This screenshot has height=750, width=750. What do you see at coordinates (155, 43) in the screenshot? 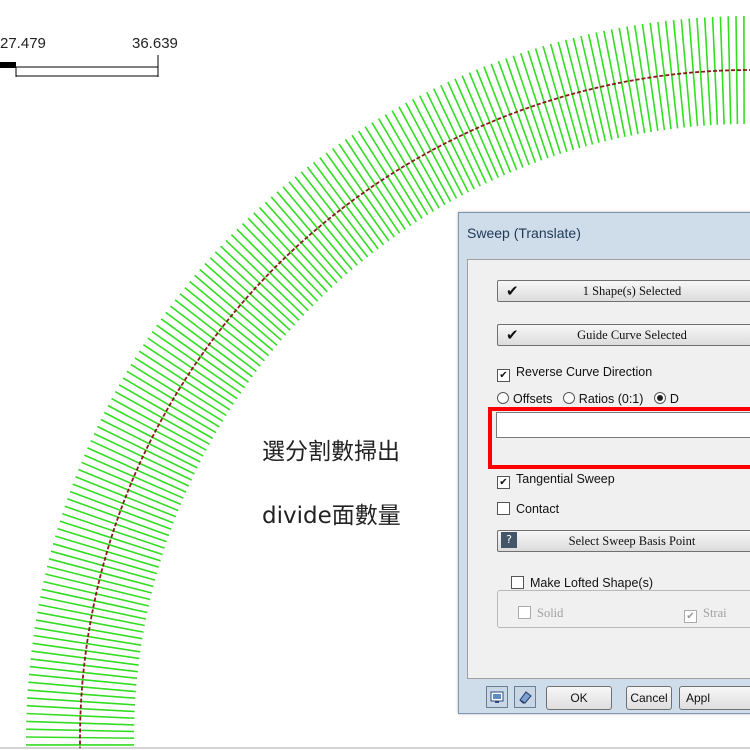
I see `scale-label-right: 36.639` at bounding box center [155, 43].